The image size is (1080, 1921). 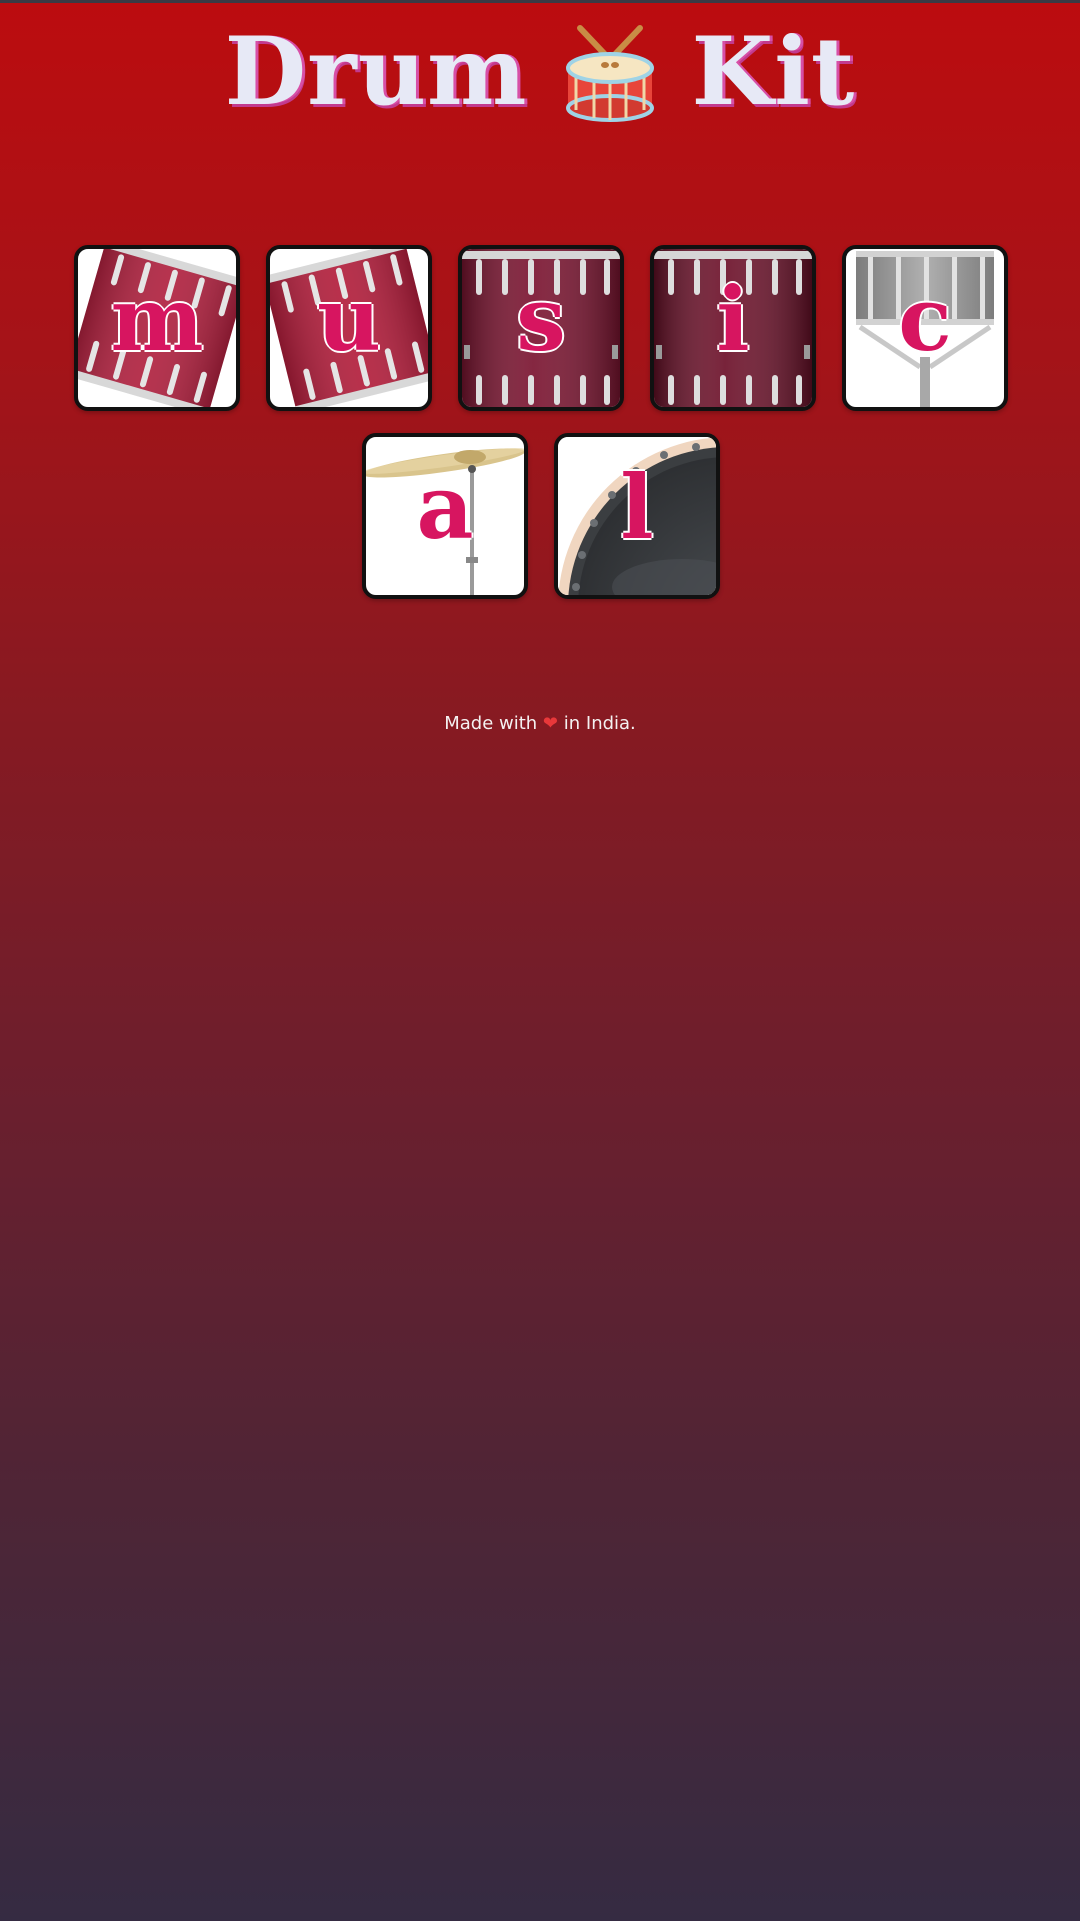 I want to click on drum-key-u: u, so click(x=349, y=328).